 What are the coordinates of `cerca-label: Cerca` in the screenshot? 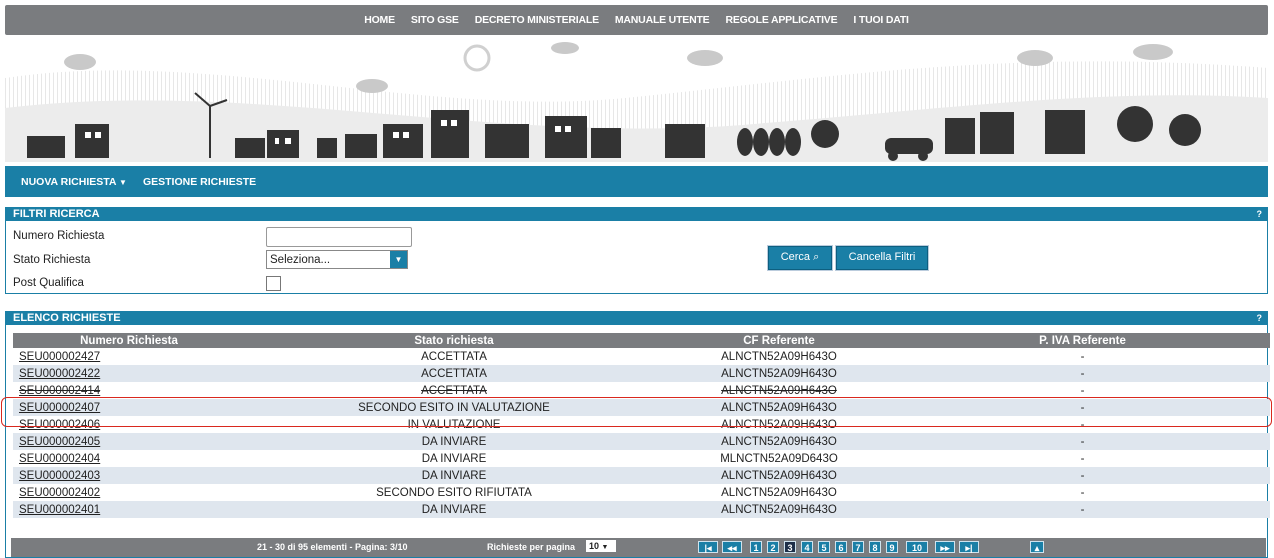 It's located at (795, 257).